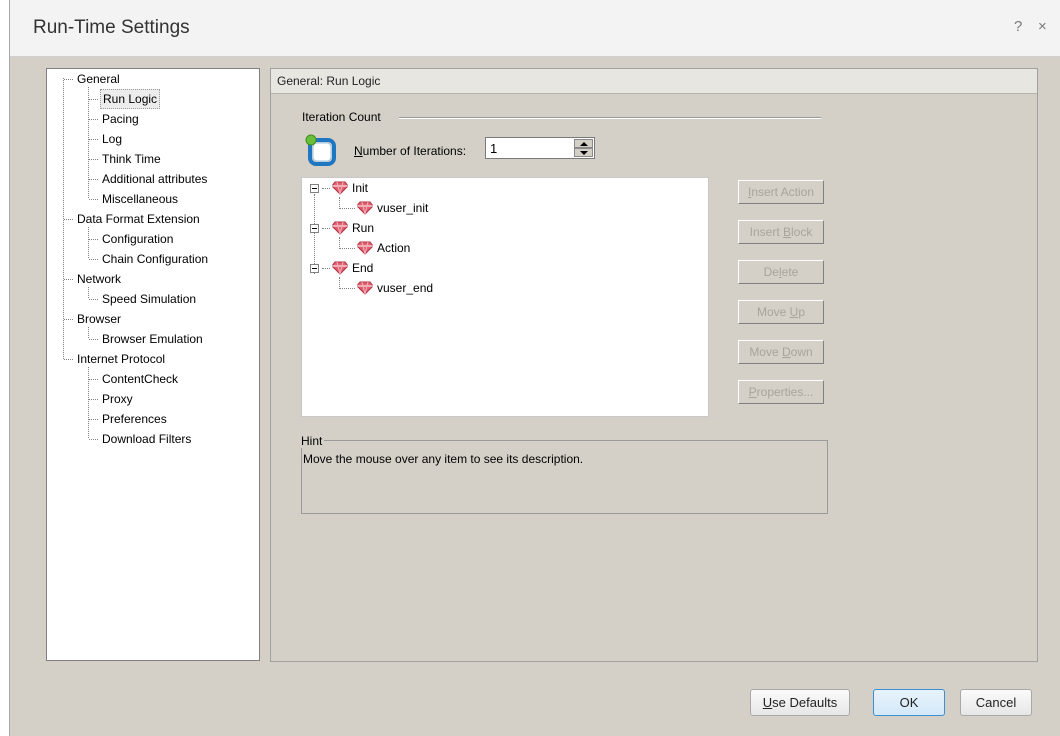 This screenshot has width=1060, height=736. I want to click on action-section-init: Init, so click(339, 188).